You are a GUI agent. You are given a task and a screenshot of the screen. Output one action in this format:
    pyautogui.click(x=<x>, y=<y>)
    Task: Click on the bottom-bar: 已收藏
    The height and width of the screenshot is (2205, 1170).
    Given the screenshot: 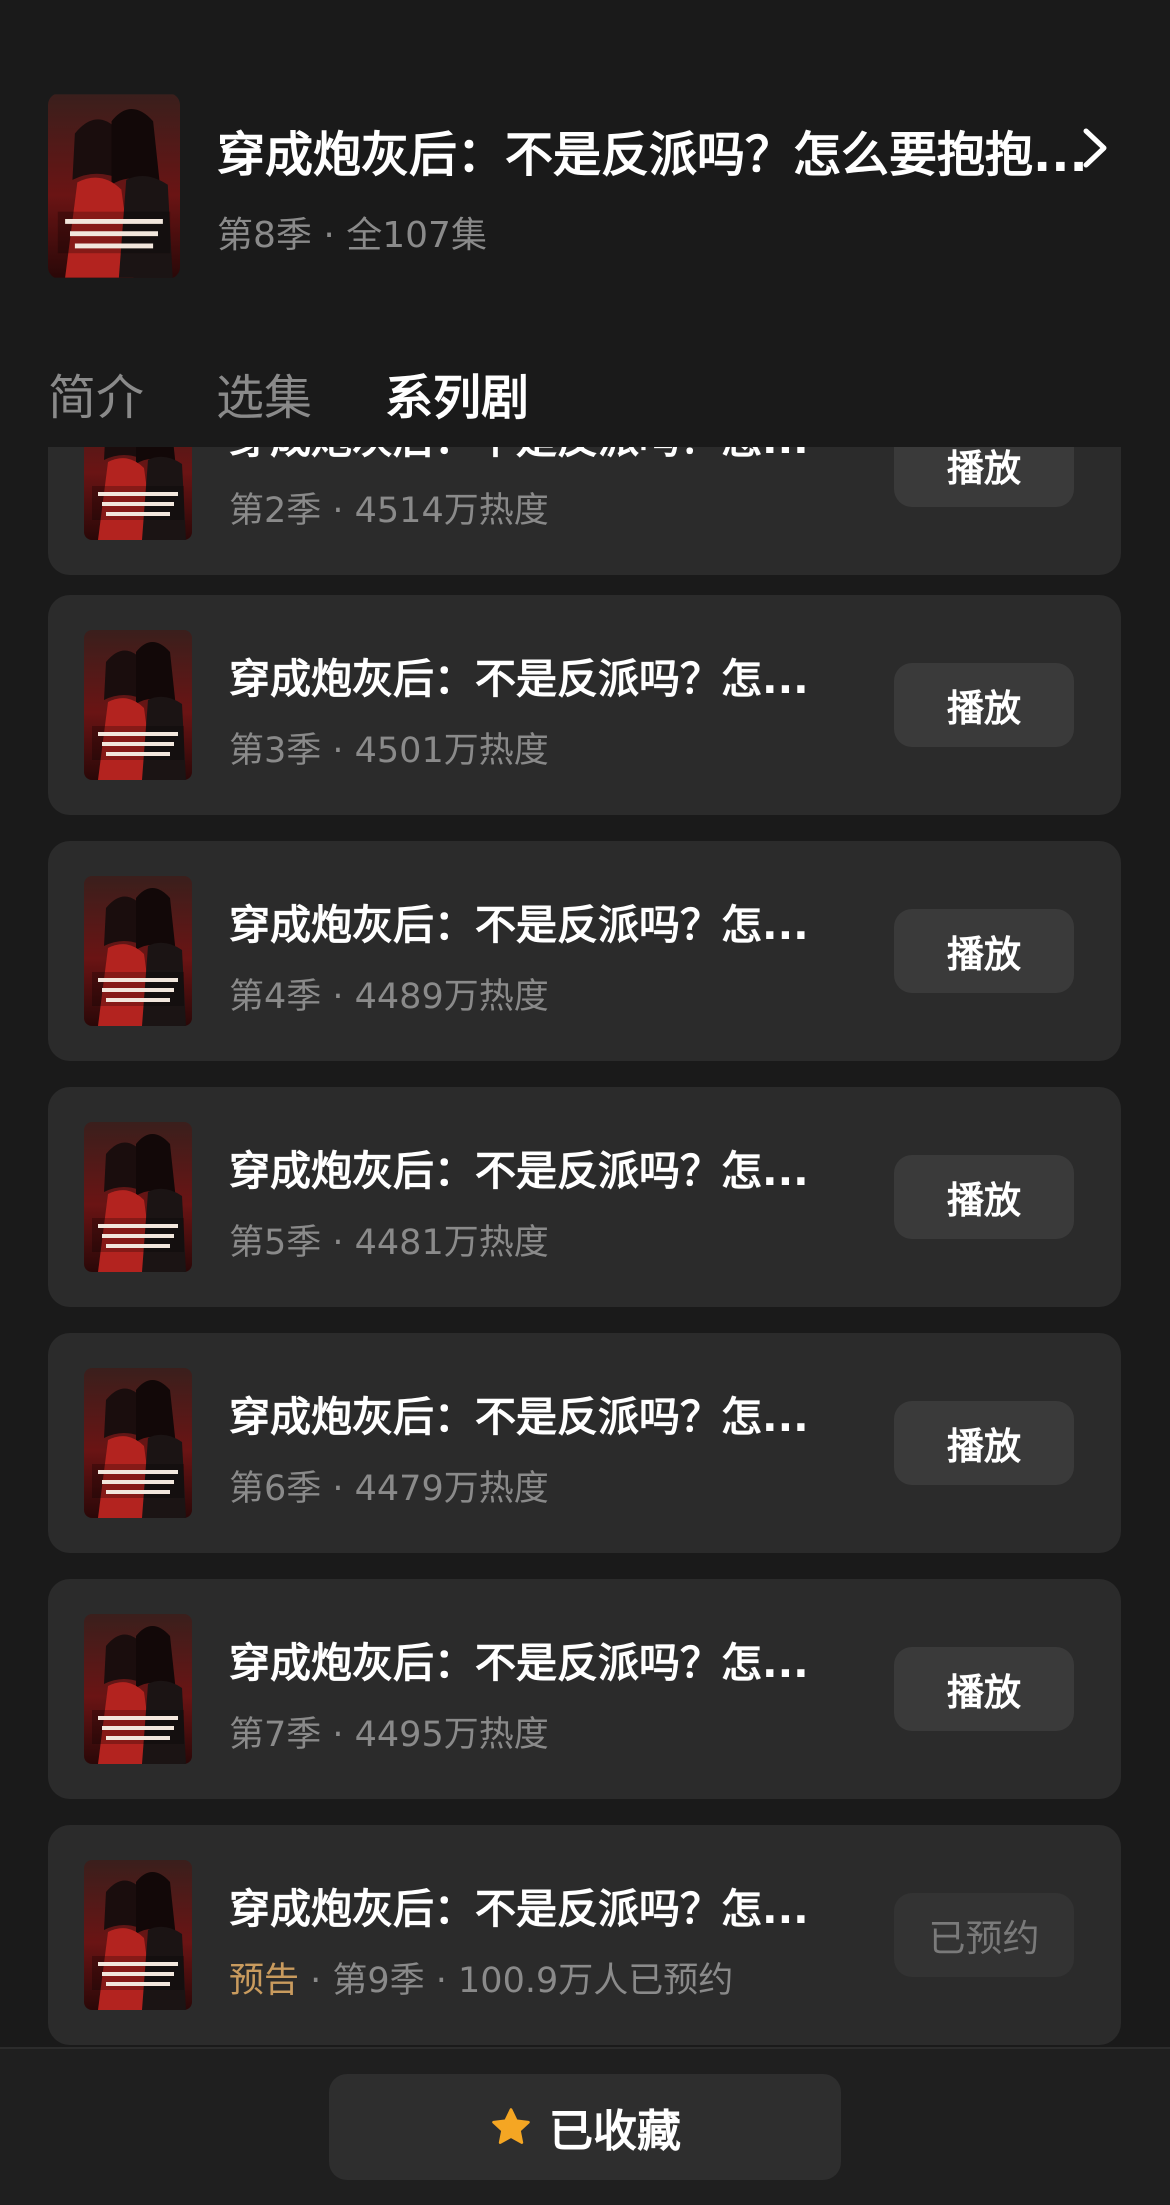 What is the action you would take?
    pyautogui.click(x=585, y=2126)
    